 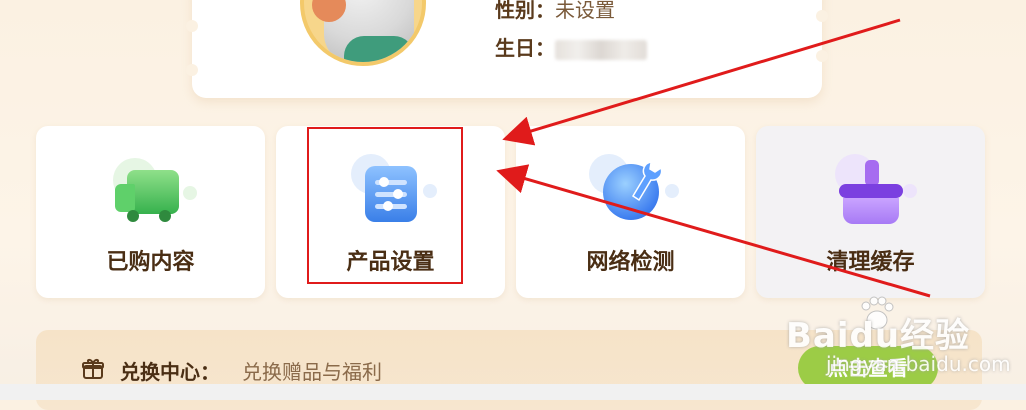 I want to click on avatar-detail, so click(x=379, y=49).